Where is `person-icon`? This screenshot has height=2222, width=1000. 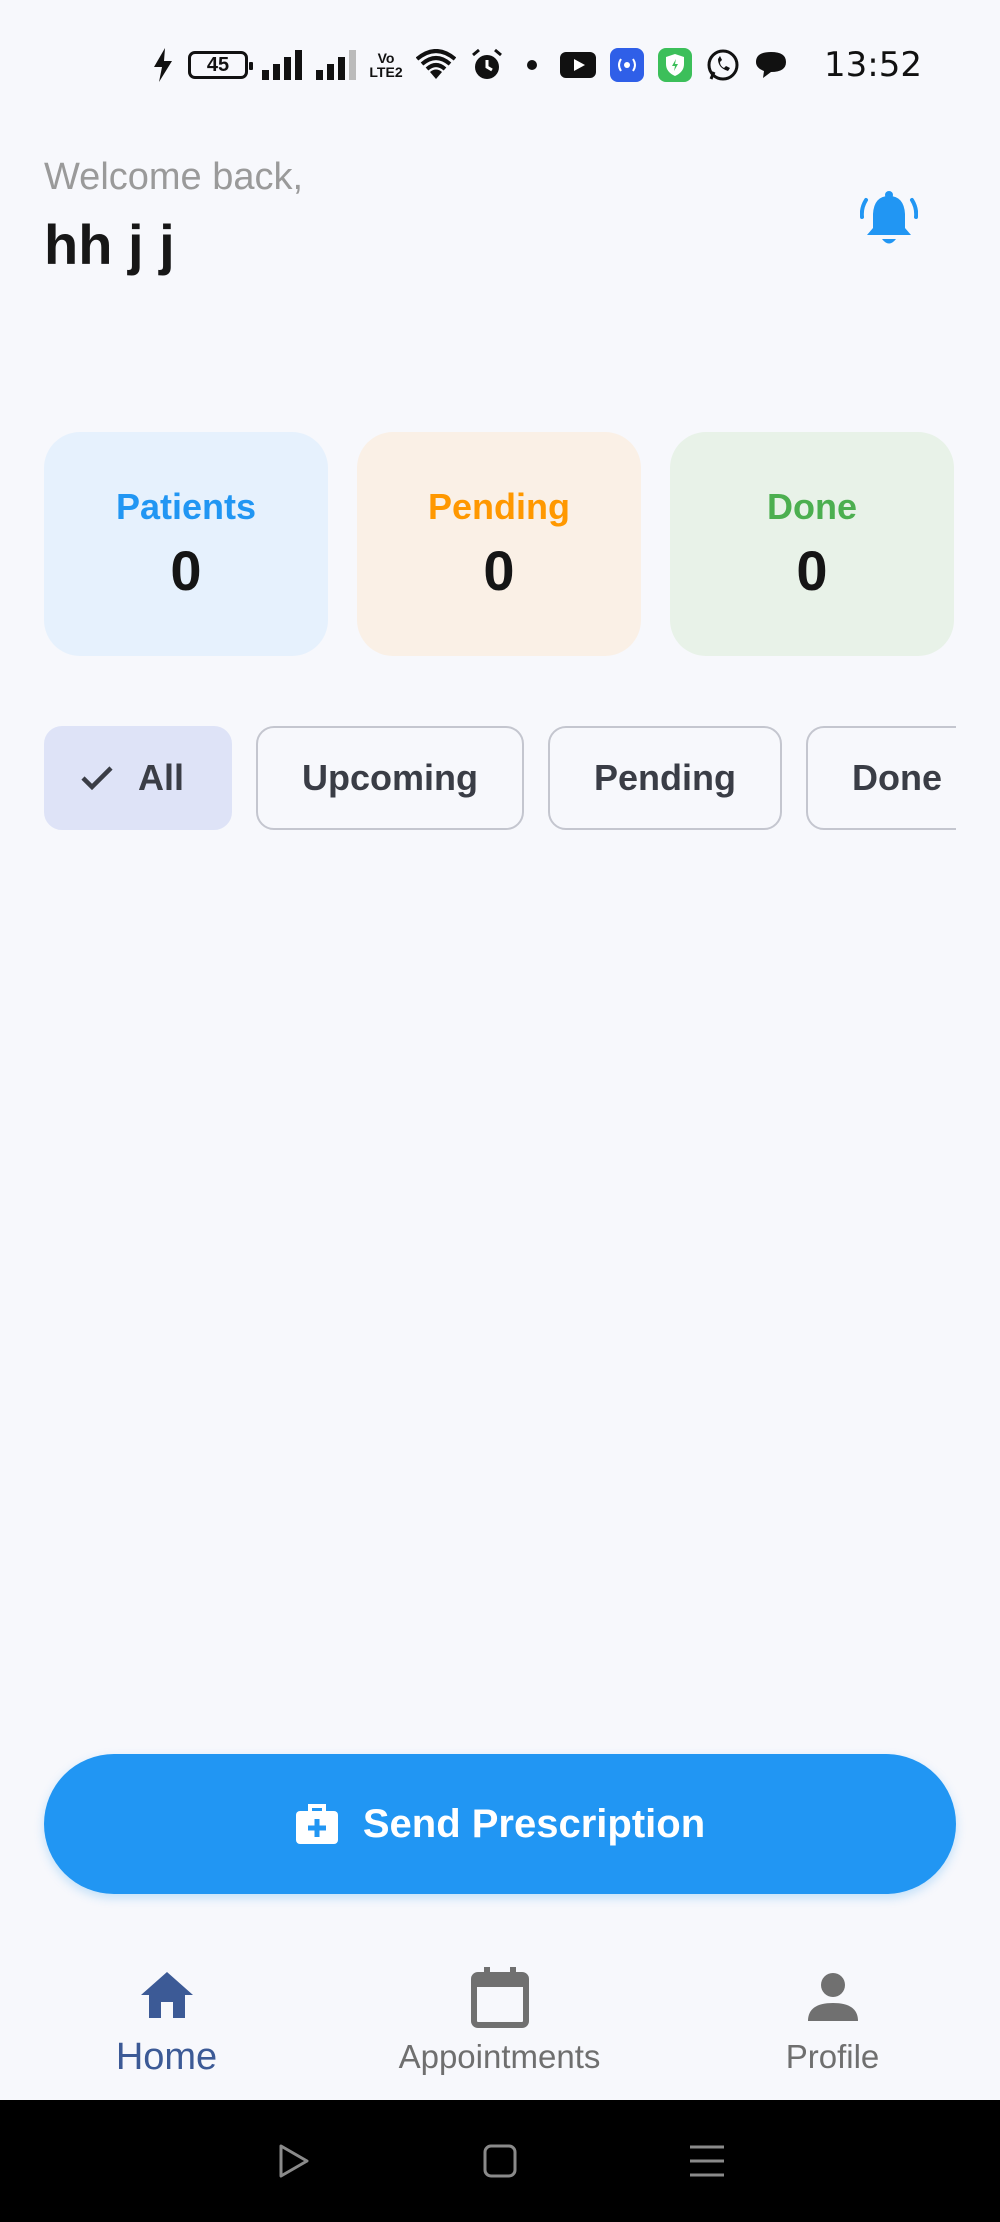 person-icon is located at coordinates (833, 1997).